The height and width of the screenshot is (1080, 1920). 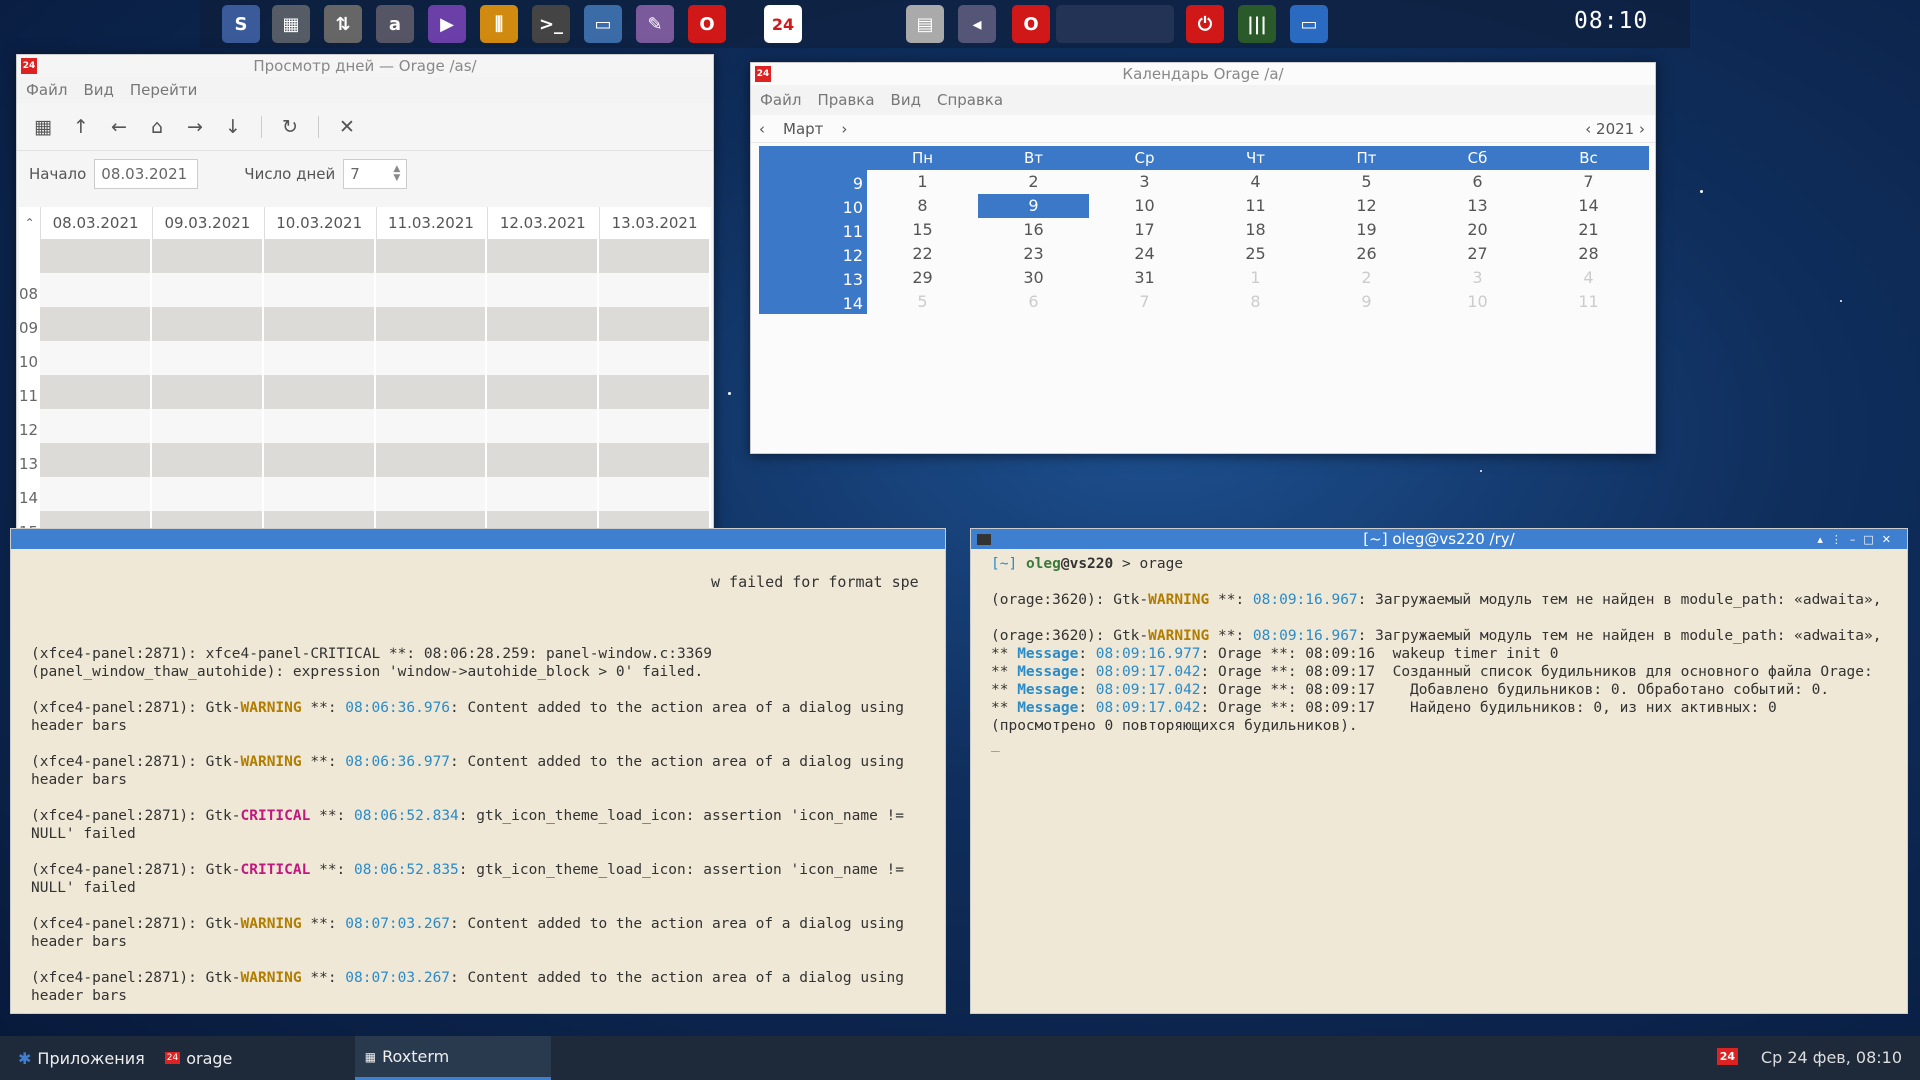 I want to click on day-cell: 3, so click(x=1144, y=182).